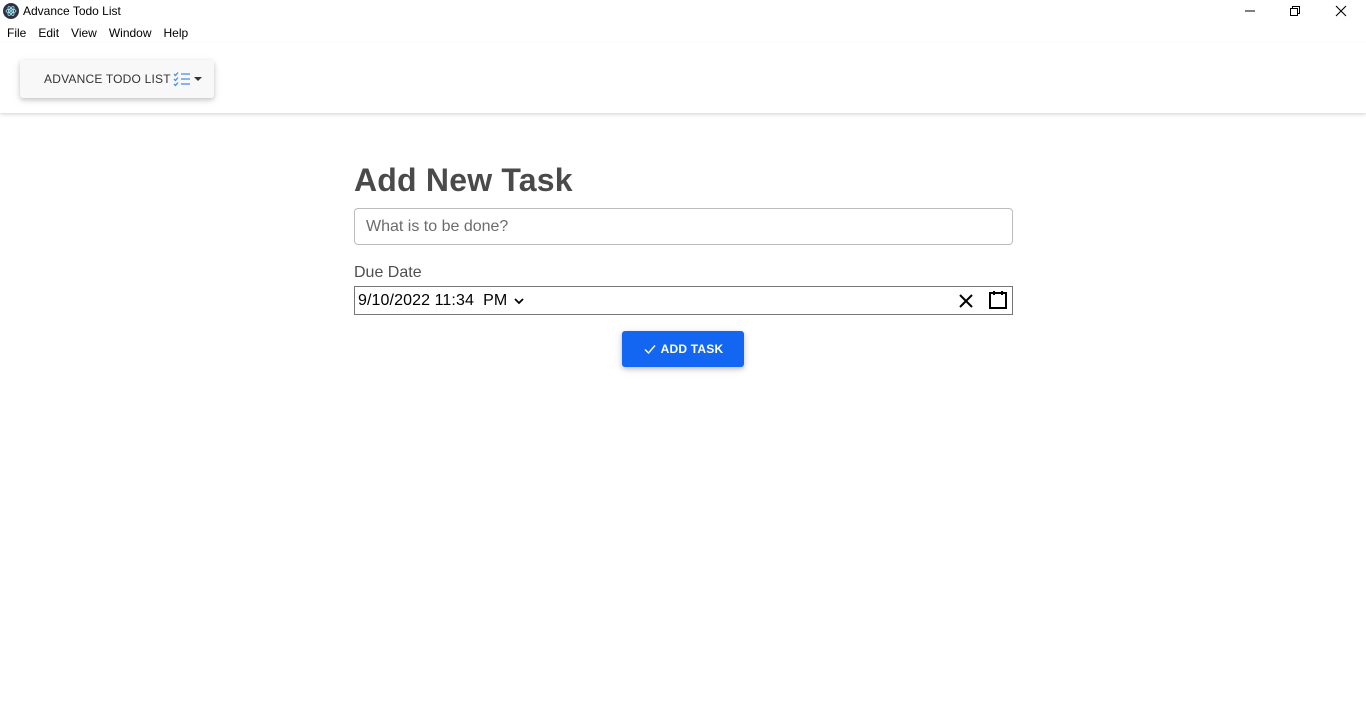 The image size is (1366, 726). I want to click on menu-help: Help, so click(176, 33).